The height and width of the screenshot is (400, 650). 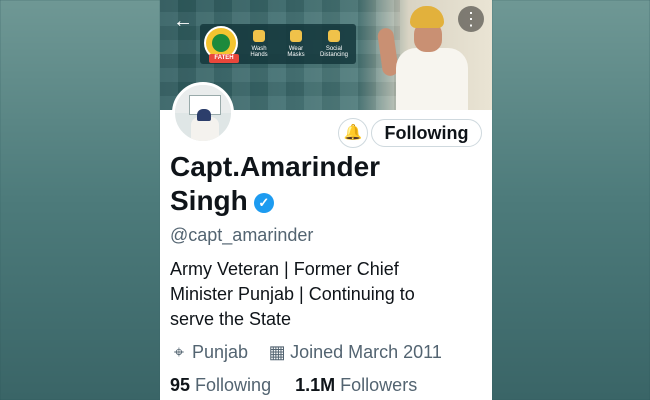 I want to click on bell-plus-icon: 🔔, so click(x=353, y=132).